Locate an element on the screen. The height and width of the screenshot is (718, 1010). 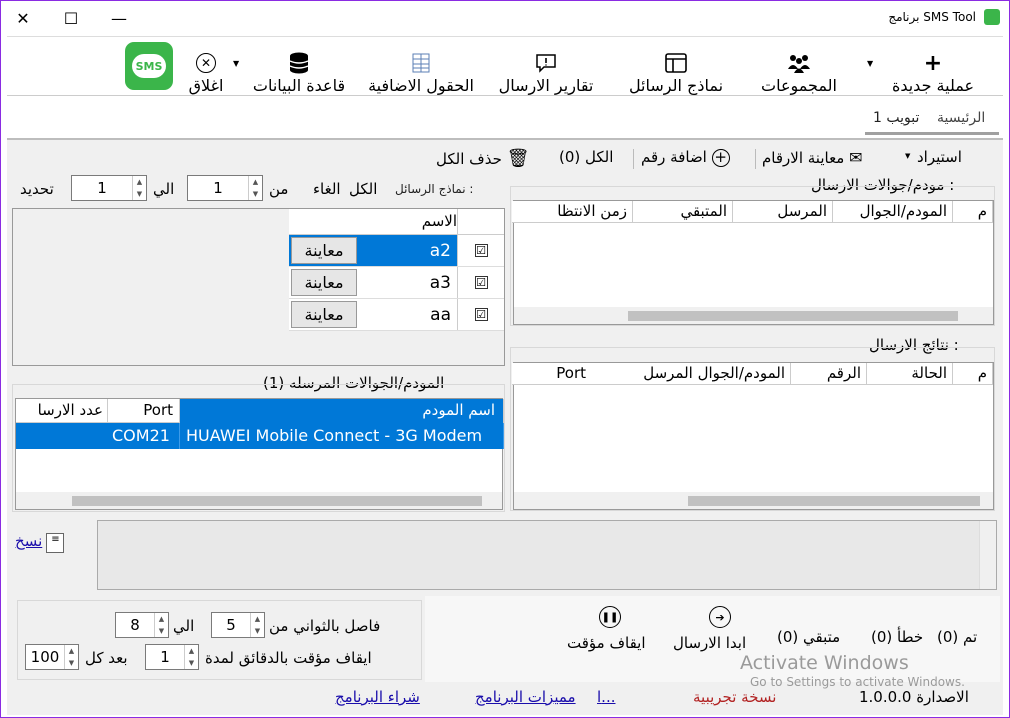
pause-minutes-stepper: 1 ▲ ▼ is located at coordinates (172, 657).